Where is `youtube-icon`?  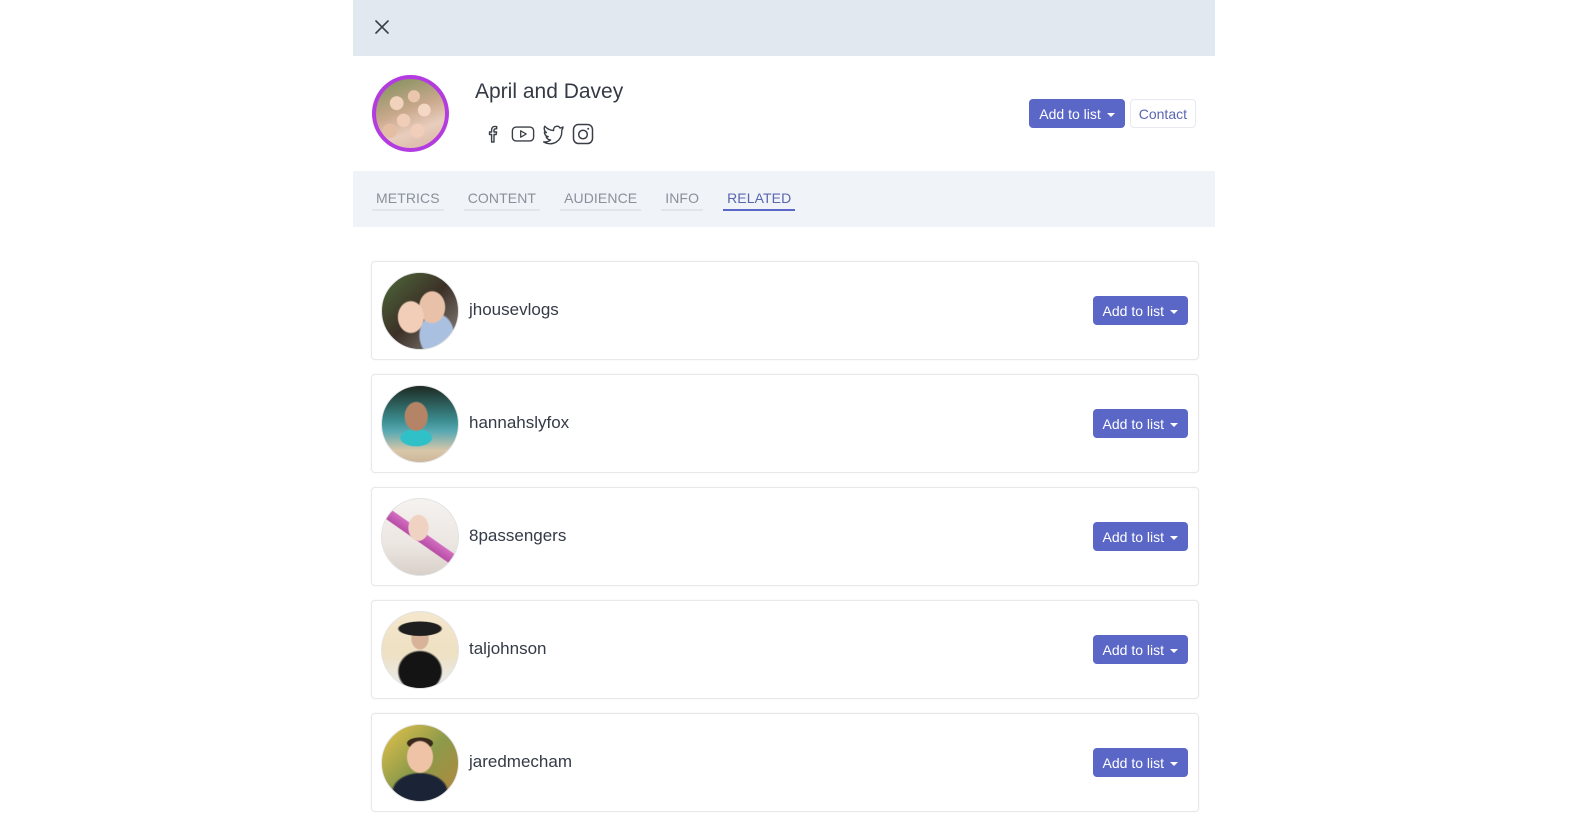 youtube-icon is located at coordinates (523, 134).